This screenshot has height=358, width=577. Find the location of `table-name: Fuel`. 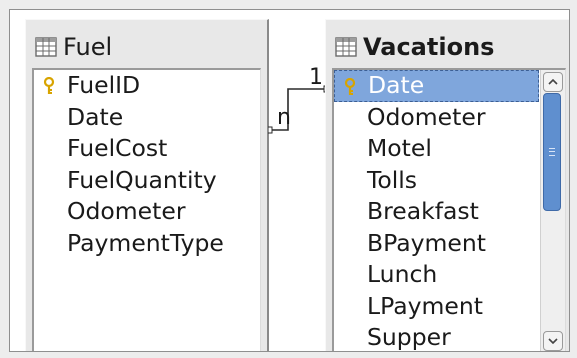

table-name: Fuel is located at coordinates (88, 47).